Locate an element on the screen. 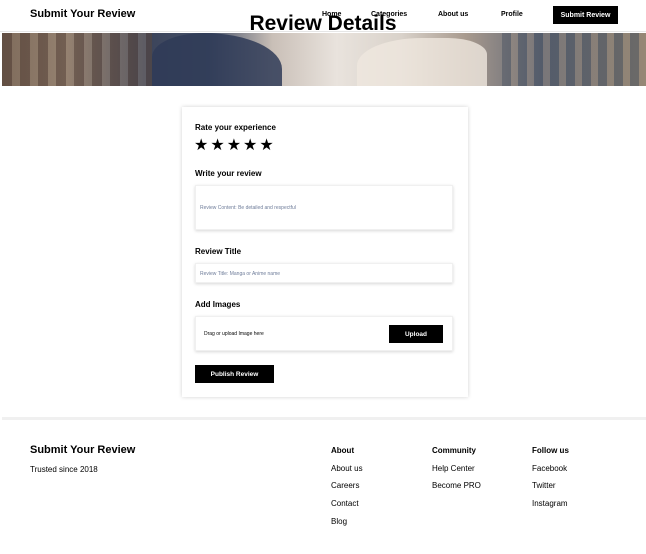 Image resolution: width=646 pixels, height=554 pixels. footer-community-title: Community is located at coordinates (454, 450).